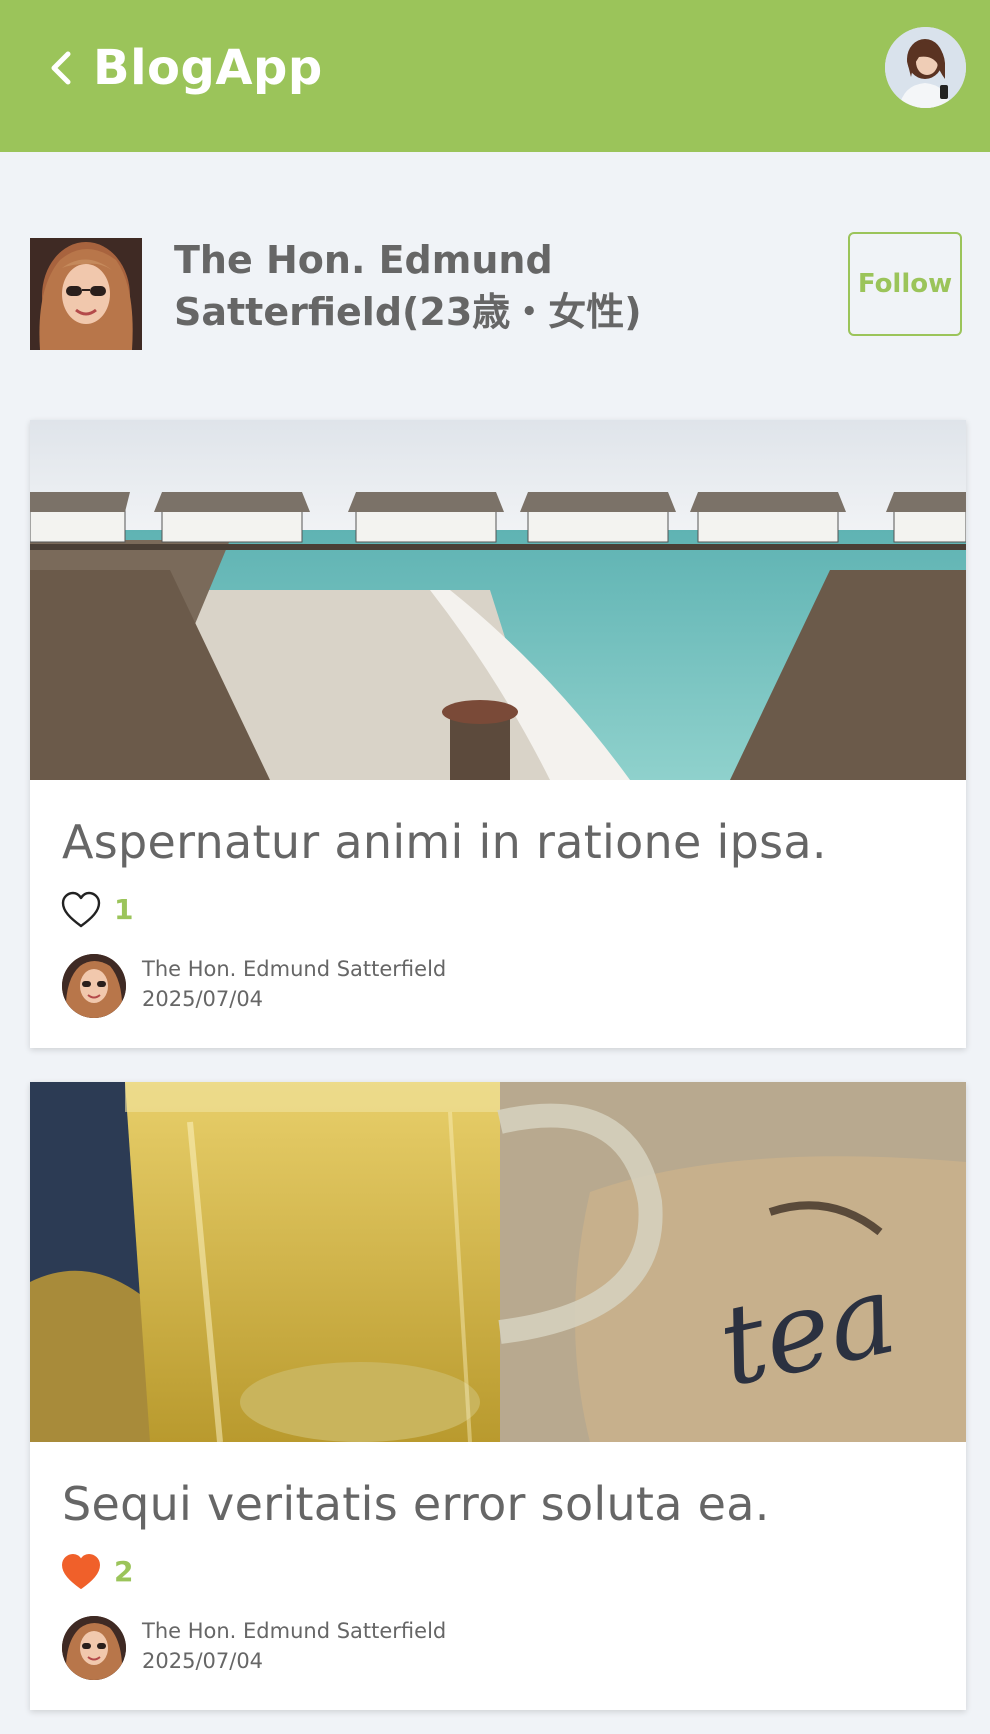 This screenshot has width=990, height=1734. I want to click on back-button, so click(62, 68).